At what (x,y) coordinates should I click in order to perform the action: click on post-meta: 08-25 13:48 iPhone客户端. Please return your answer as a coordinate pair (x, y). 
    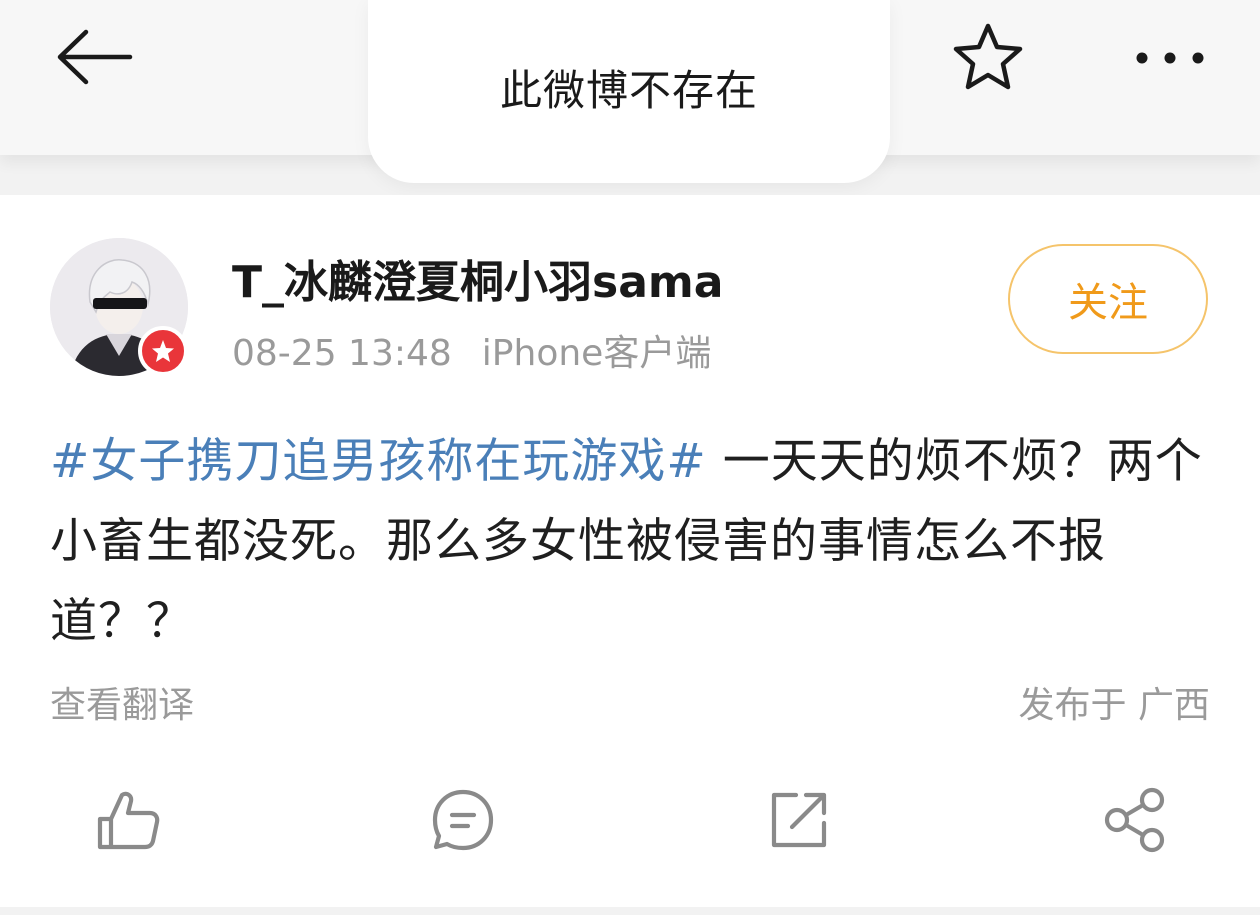
    Looking at the image, I should click on (471, 350).